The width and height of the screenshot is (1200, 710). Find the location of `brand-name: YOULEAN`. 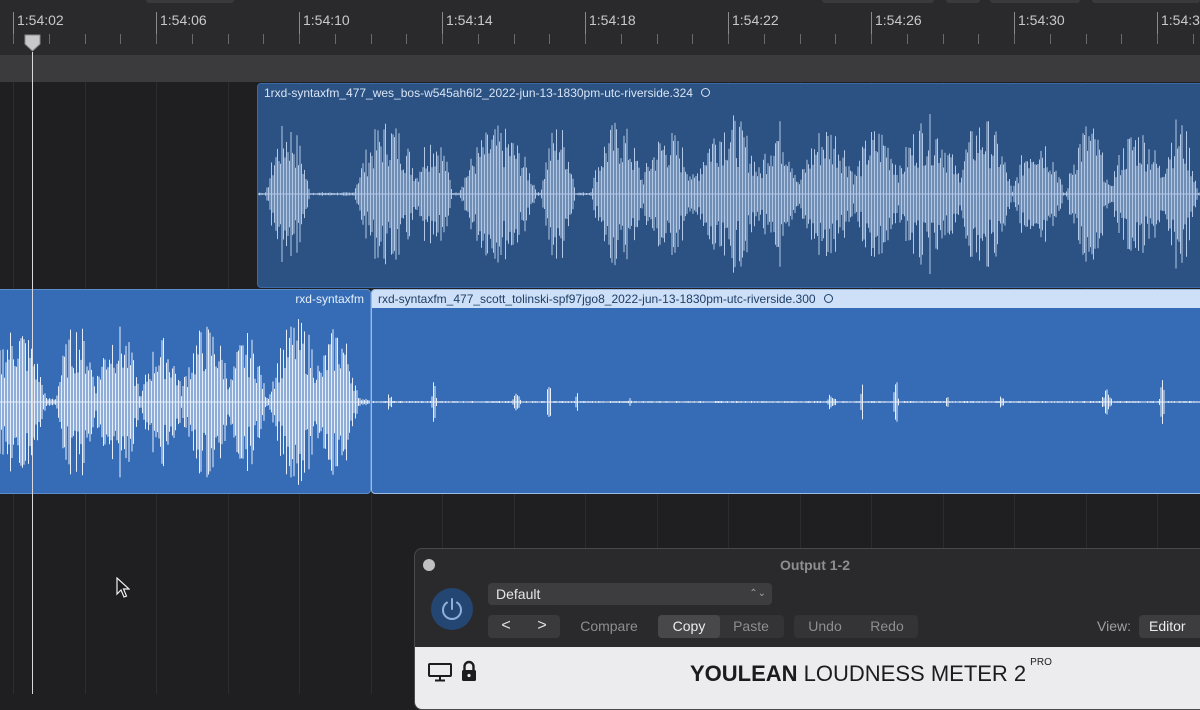

brand-name: YOULEAN is located at coordinates (744, 673).